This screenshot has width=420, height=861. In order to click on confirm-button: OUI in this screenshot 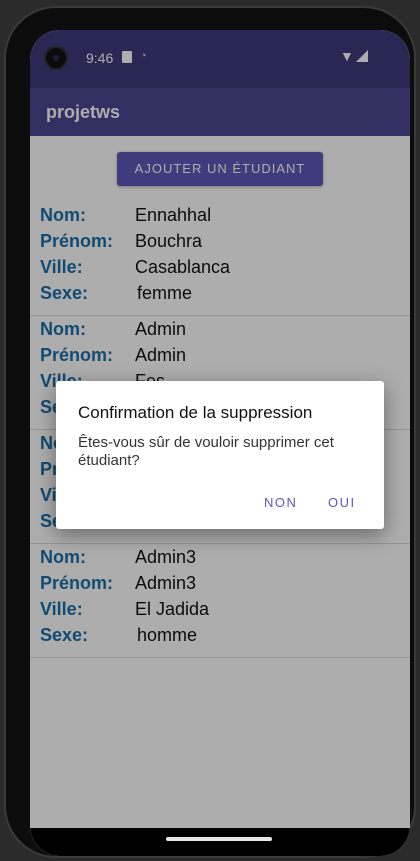, I will do `click(342, 502)`.